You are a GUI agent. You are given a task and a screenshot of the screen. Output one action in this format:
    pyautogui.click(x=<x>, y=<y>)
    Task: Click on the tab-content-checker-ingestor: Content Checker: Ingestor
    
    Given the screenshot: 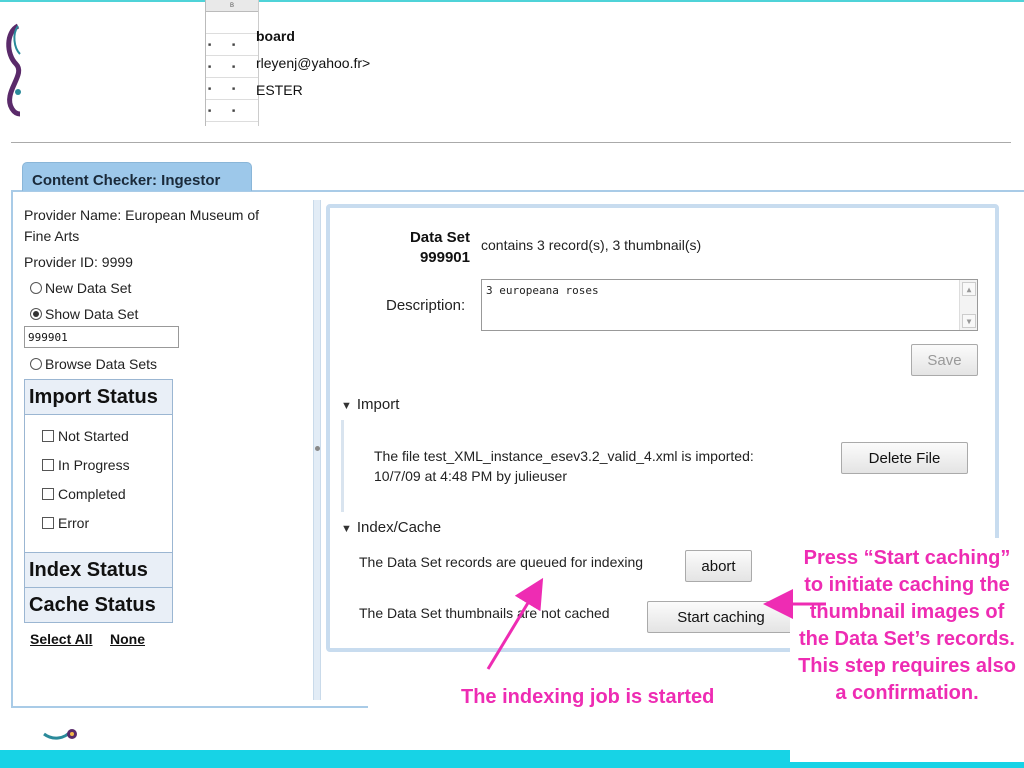 What is the action you would take?
    pyautogui.click(x=137, y=176)
    